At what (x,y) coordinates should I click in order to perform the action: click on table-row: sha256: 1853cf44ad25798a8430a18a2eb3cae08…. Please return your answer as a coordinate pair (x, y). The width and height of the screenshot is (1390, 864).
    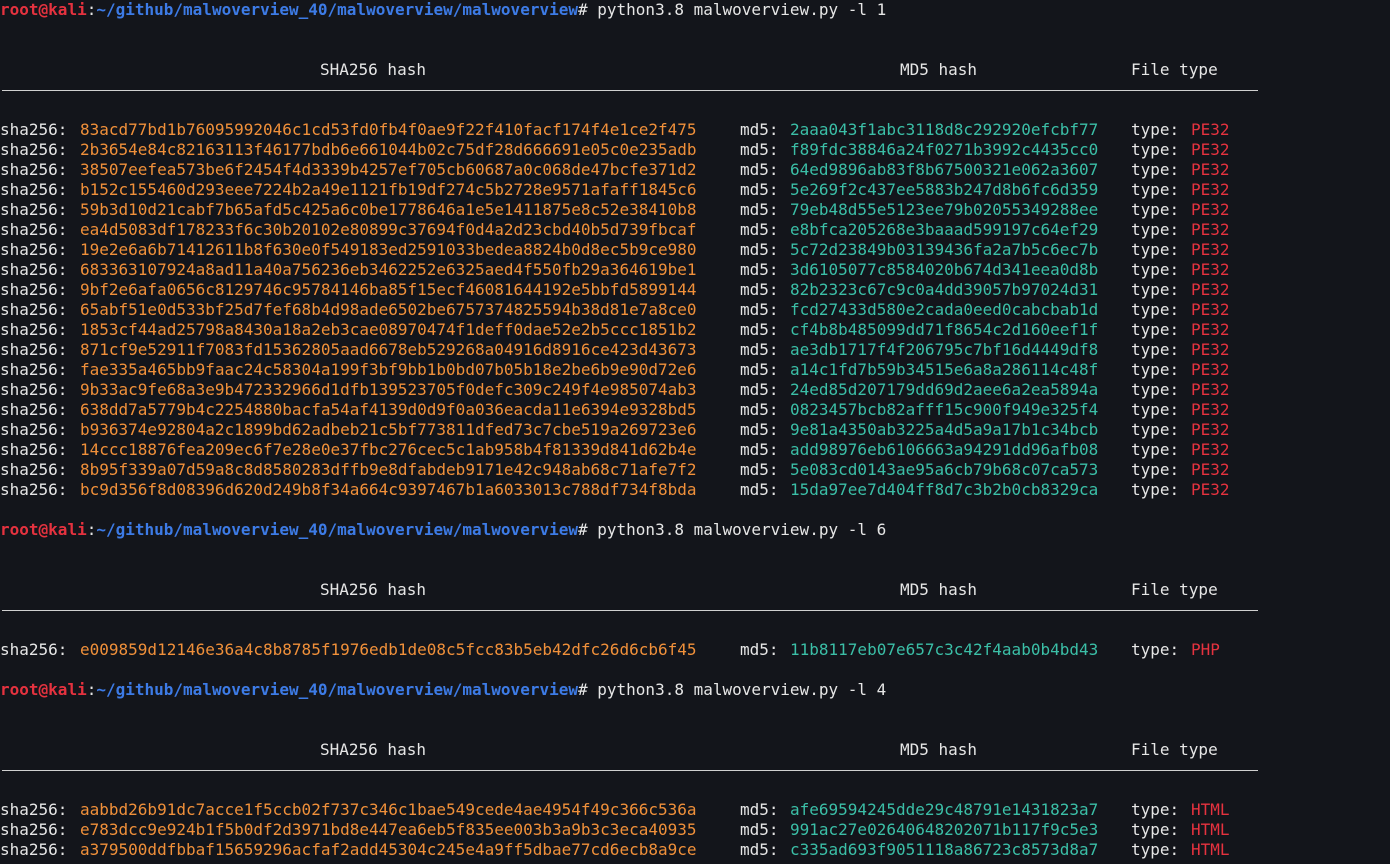
    Looking at the image, I should click on (695, 330).